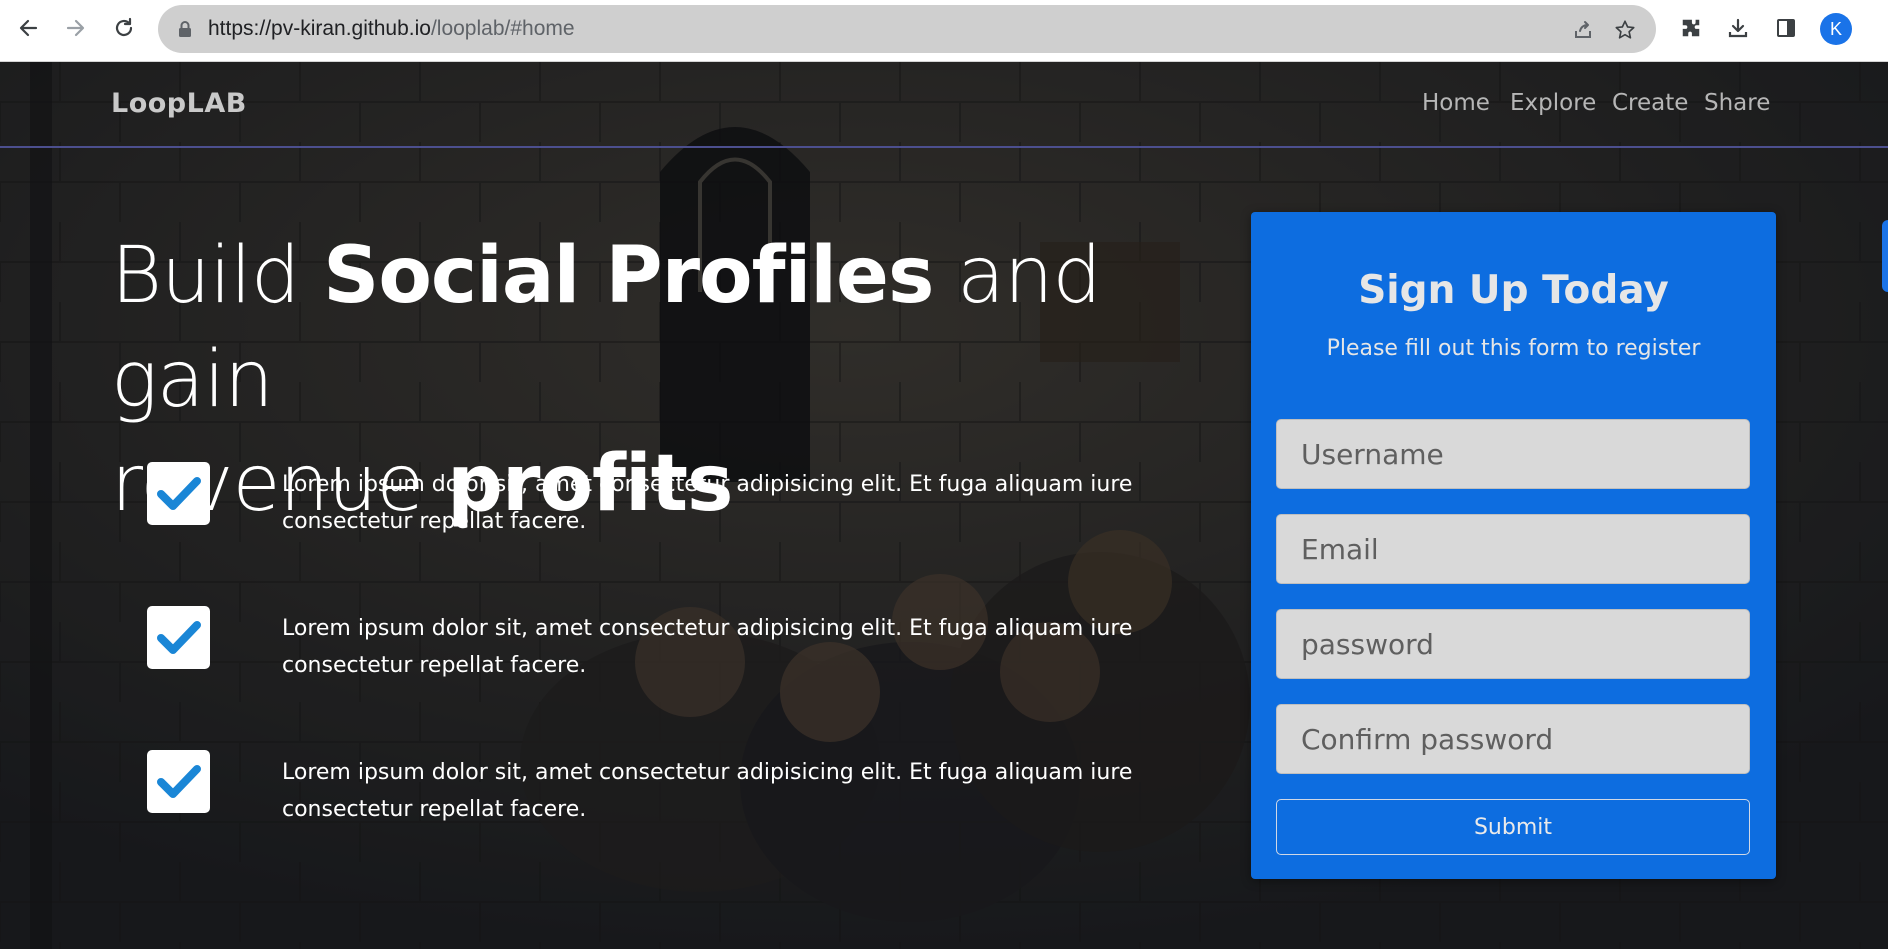  I want to click on signup-subtitle: Please fill out this form to register, so click(1513, 348).